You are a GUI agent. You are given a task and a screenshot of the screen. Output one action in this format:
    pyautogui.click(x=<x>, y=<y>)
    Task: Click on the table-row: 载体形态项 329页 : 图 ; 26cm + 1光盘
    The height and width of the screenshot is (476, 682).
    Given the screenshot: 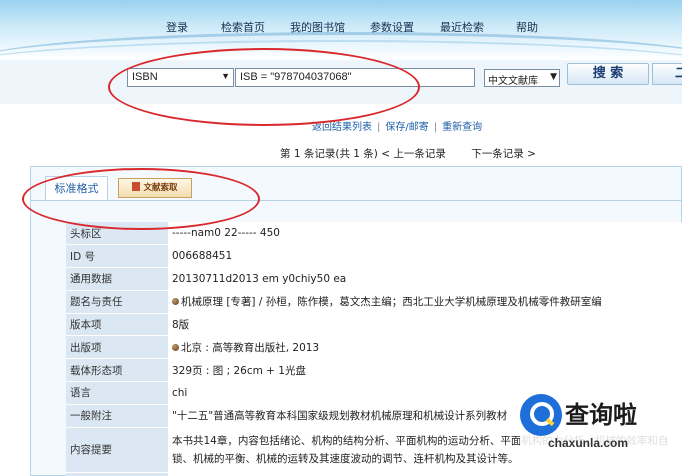 What is the action you would take?
    pyautogui.click(x=374, y=370)
    